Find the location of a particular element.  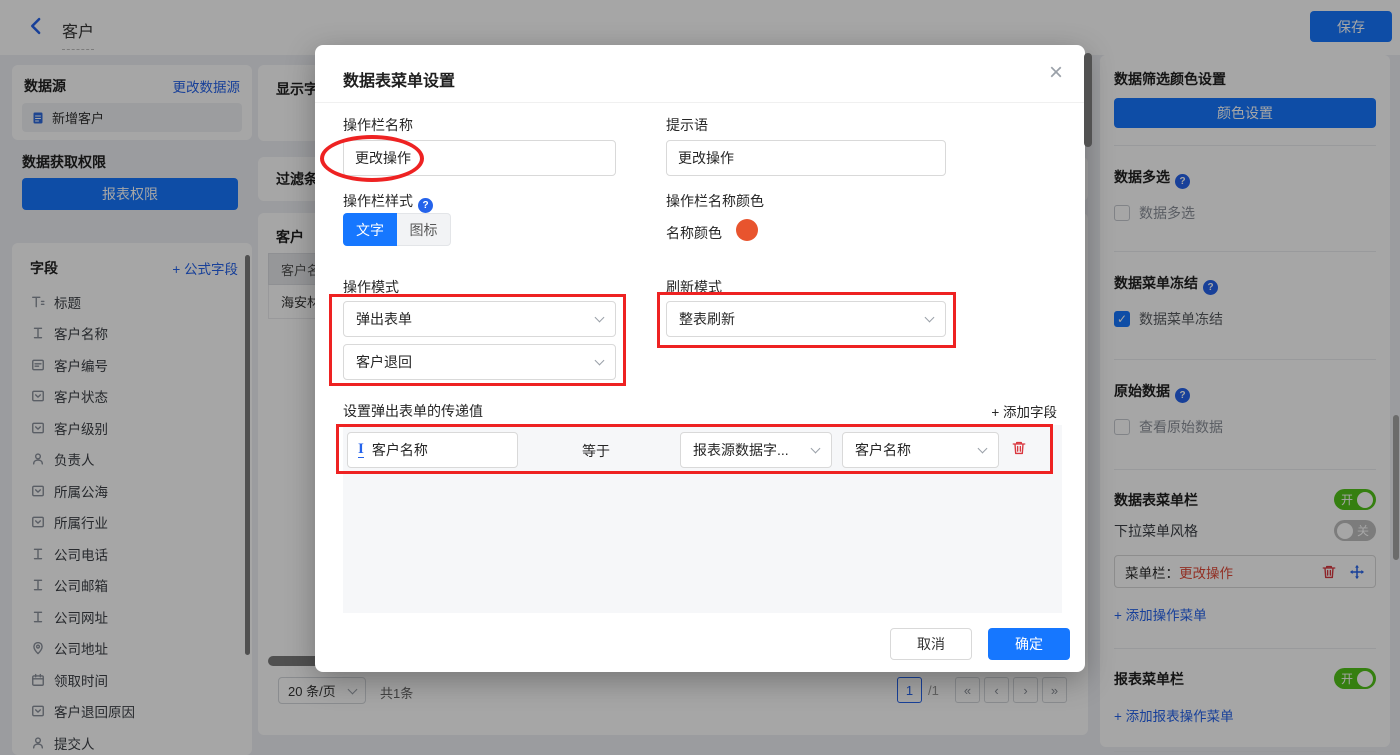

style-label: 操作栏样式? is located at coordinates (388, 202).